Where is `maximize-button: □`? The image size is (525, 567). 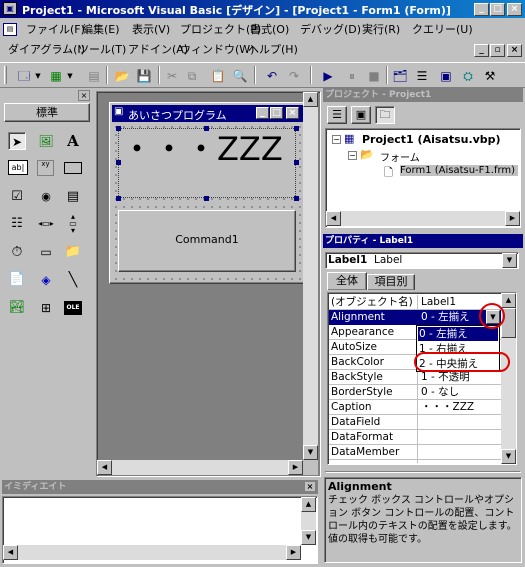
maximize-button: □ is located at coordinates (497, 9).